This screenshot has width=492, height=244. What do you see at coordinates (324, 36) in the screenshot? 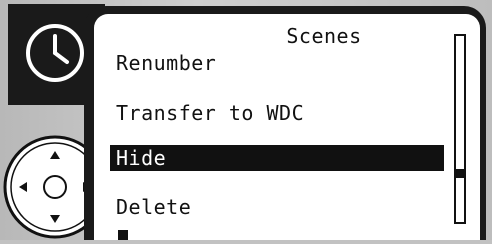
I see `screen-title: Scenes` at bounding box center [324, 36].